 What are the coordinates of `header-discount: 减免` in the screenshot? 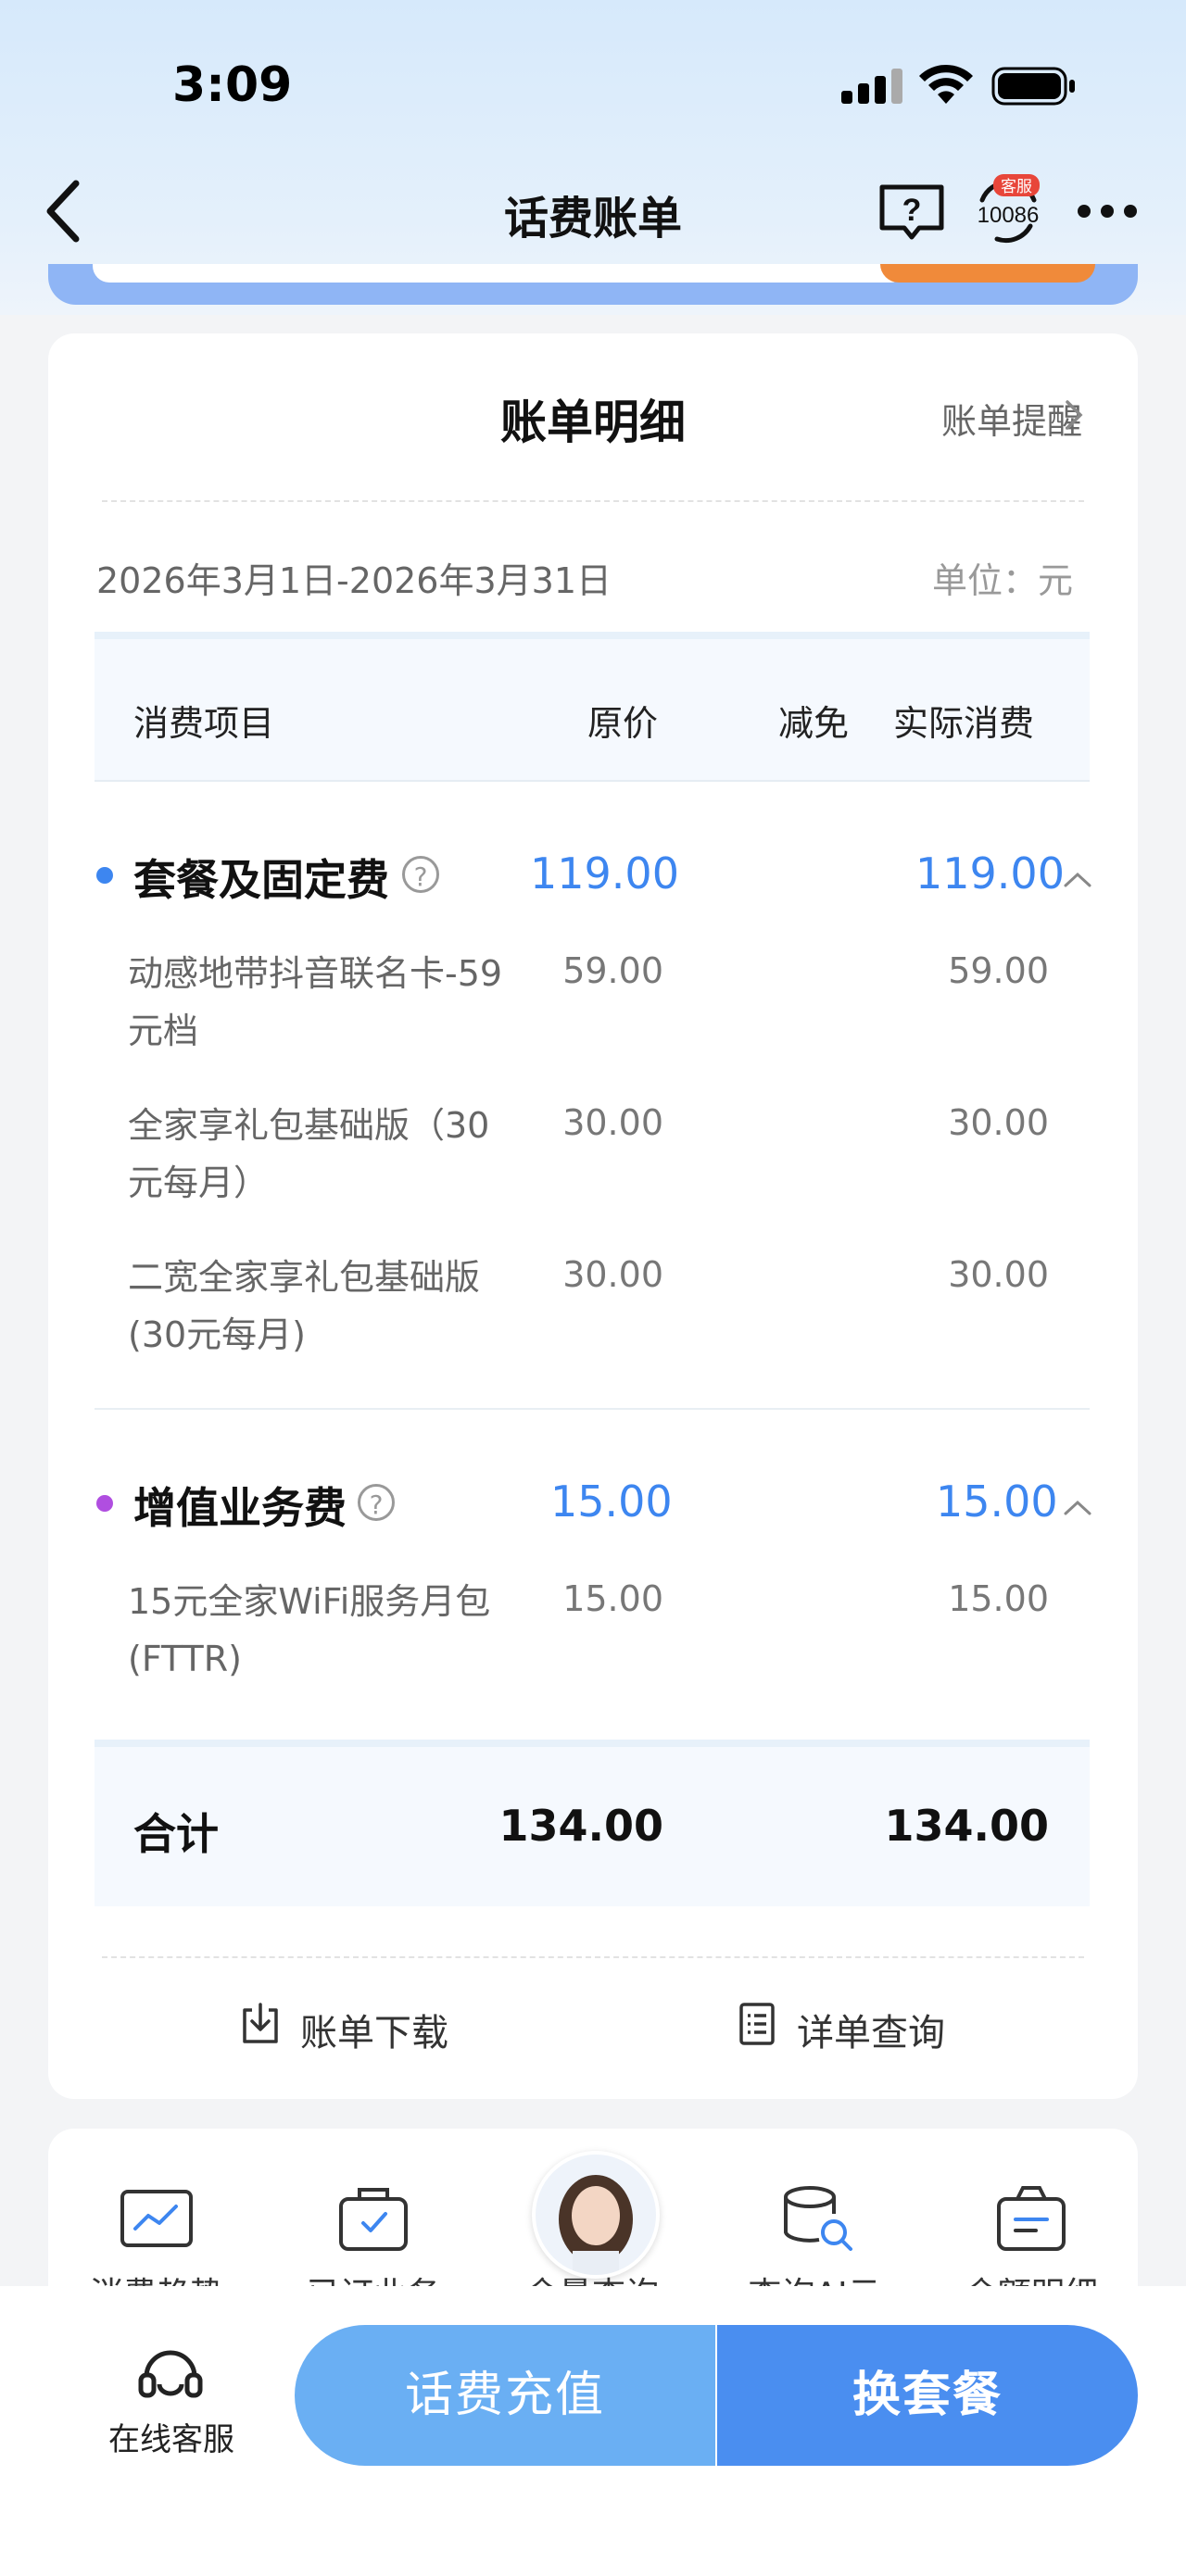 It's located at (814, 723).